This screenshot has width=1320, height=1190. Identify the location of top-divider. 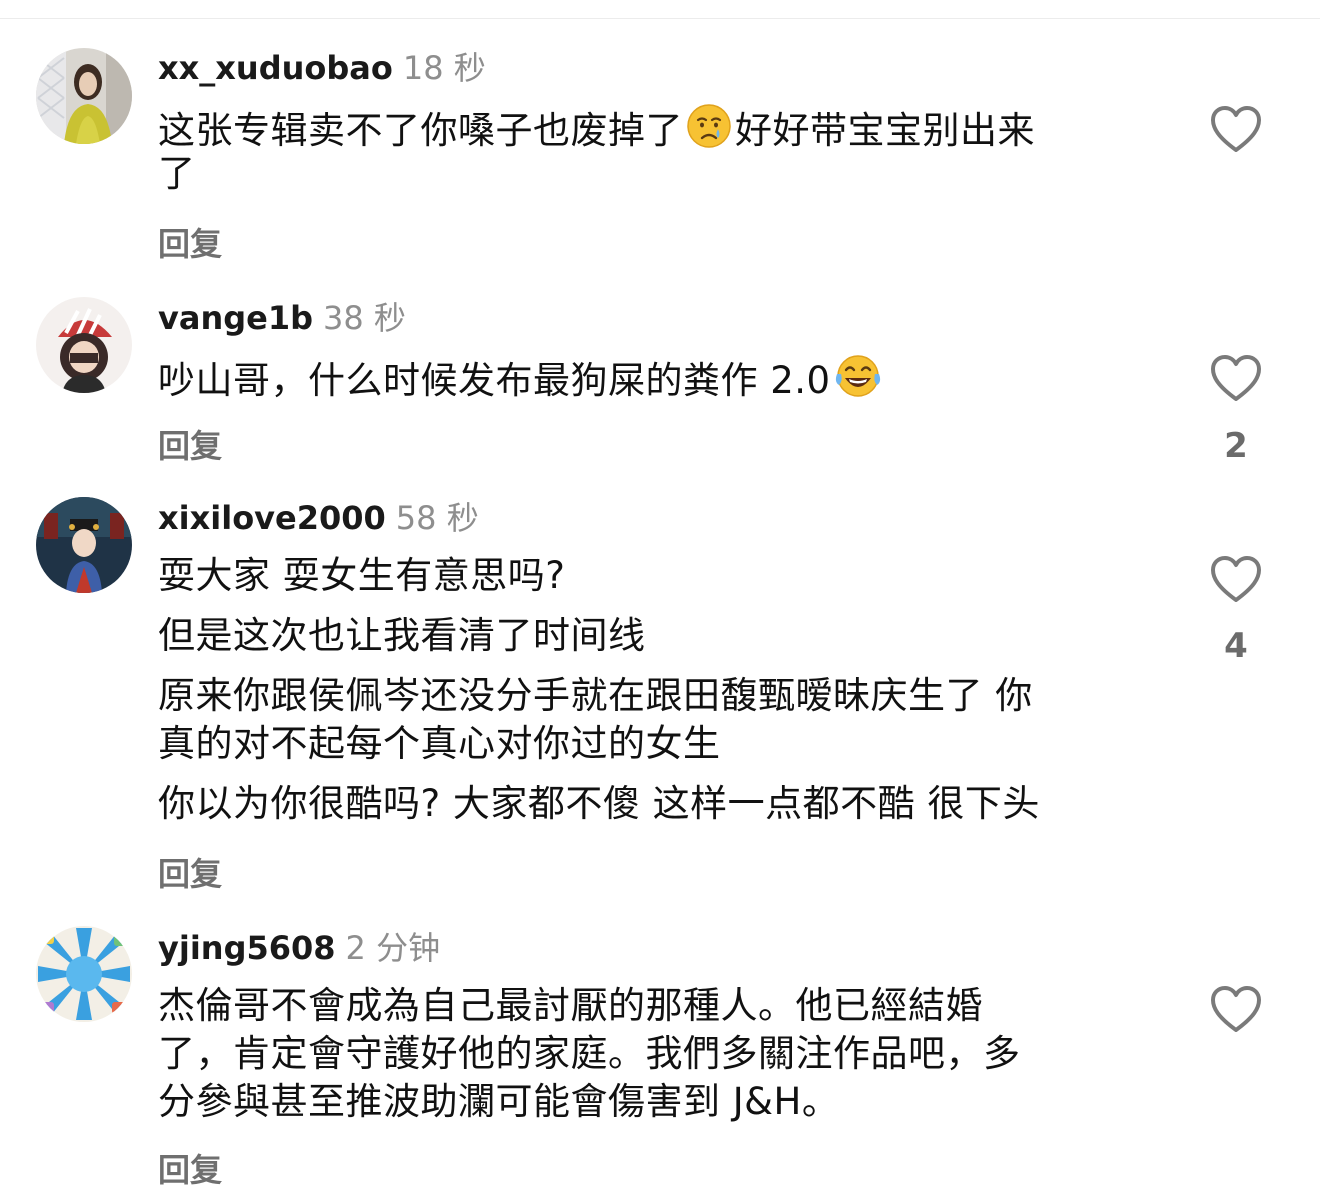
(660, 18).